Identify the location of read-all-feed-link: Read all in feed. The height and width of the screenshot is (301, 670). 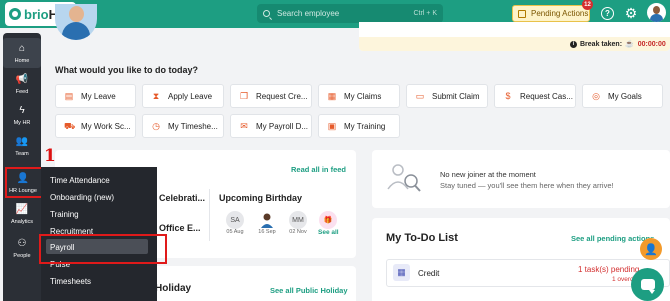
(318, 169).